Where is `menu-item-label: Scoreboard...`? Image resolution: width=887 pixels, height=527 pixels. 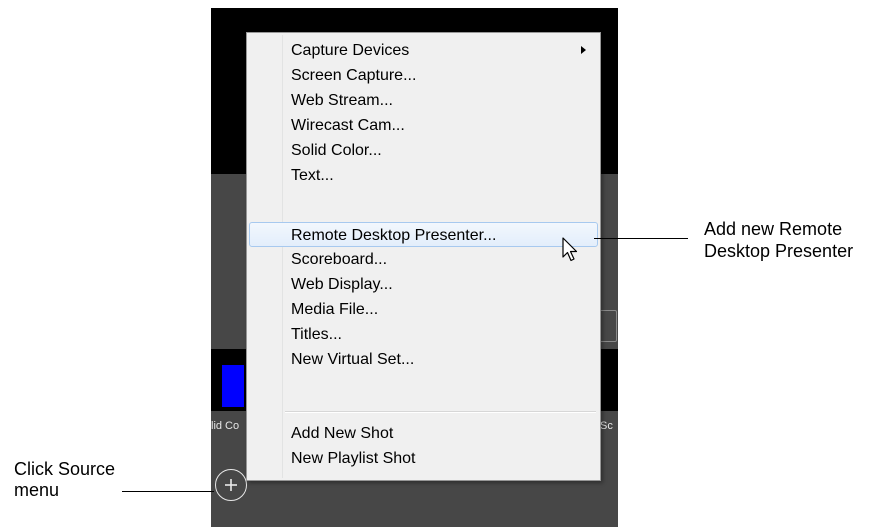 menu-item-label: Scoreboard... is located at coordinates (339, 259).